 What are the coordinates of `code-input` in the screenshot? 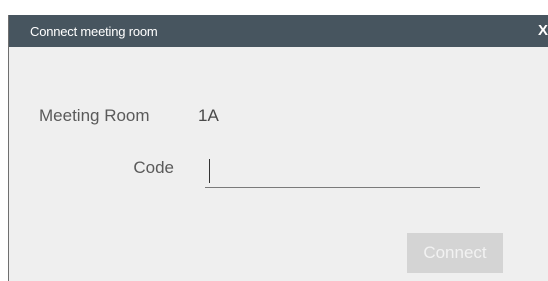 It's located at (342, 171).